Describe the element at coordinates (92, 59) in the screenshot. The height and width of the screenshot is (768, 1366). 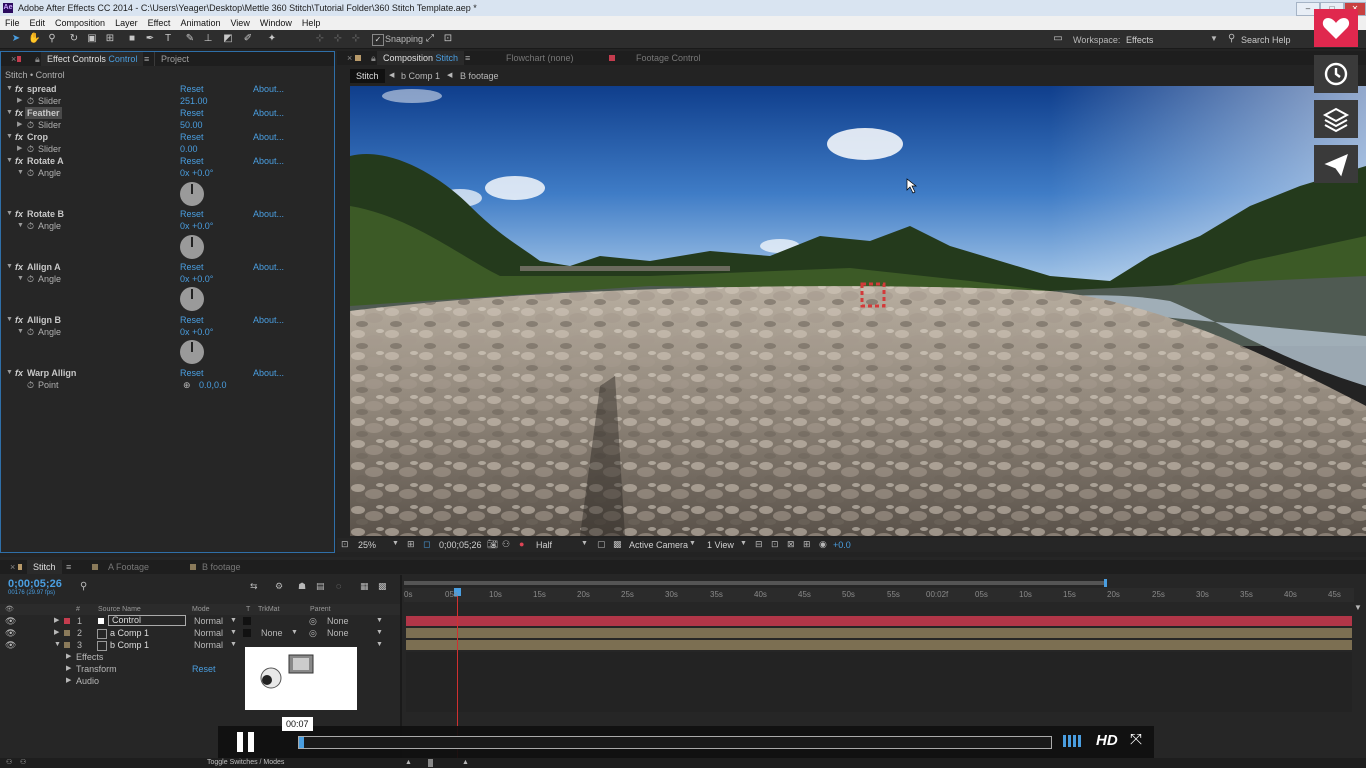
I see `tab-effect-controls: Effect Controls Control` at that location.